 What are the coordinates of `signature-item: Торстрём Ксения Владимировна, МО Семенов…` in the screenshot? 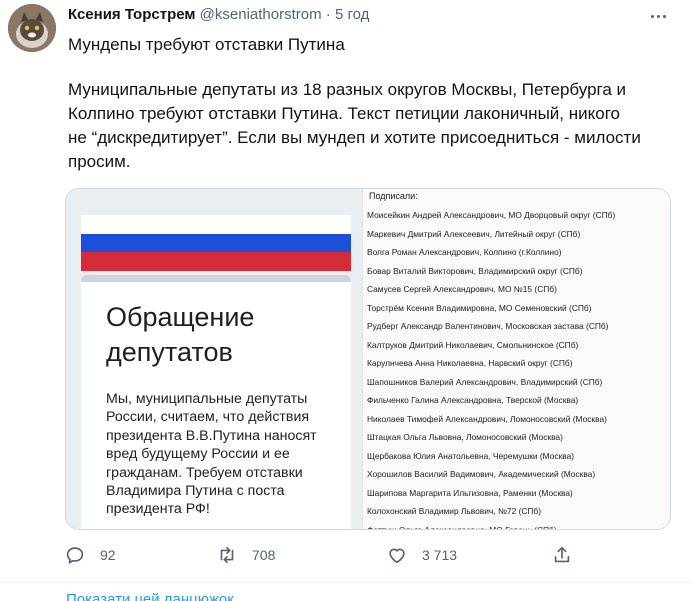 It's located at (479, 307).